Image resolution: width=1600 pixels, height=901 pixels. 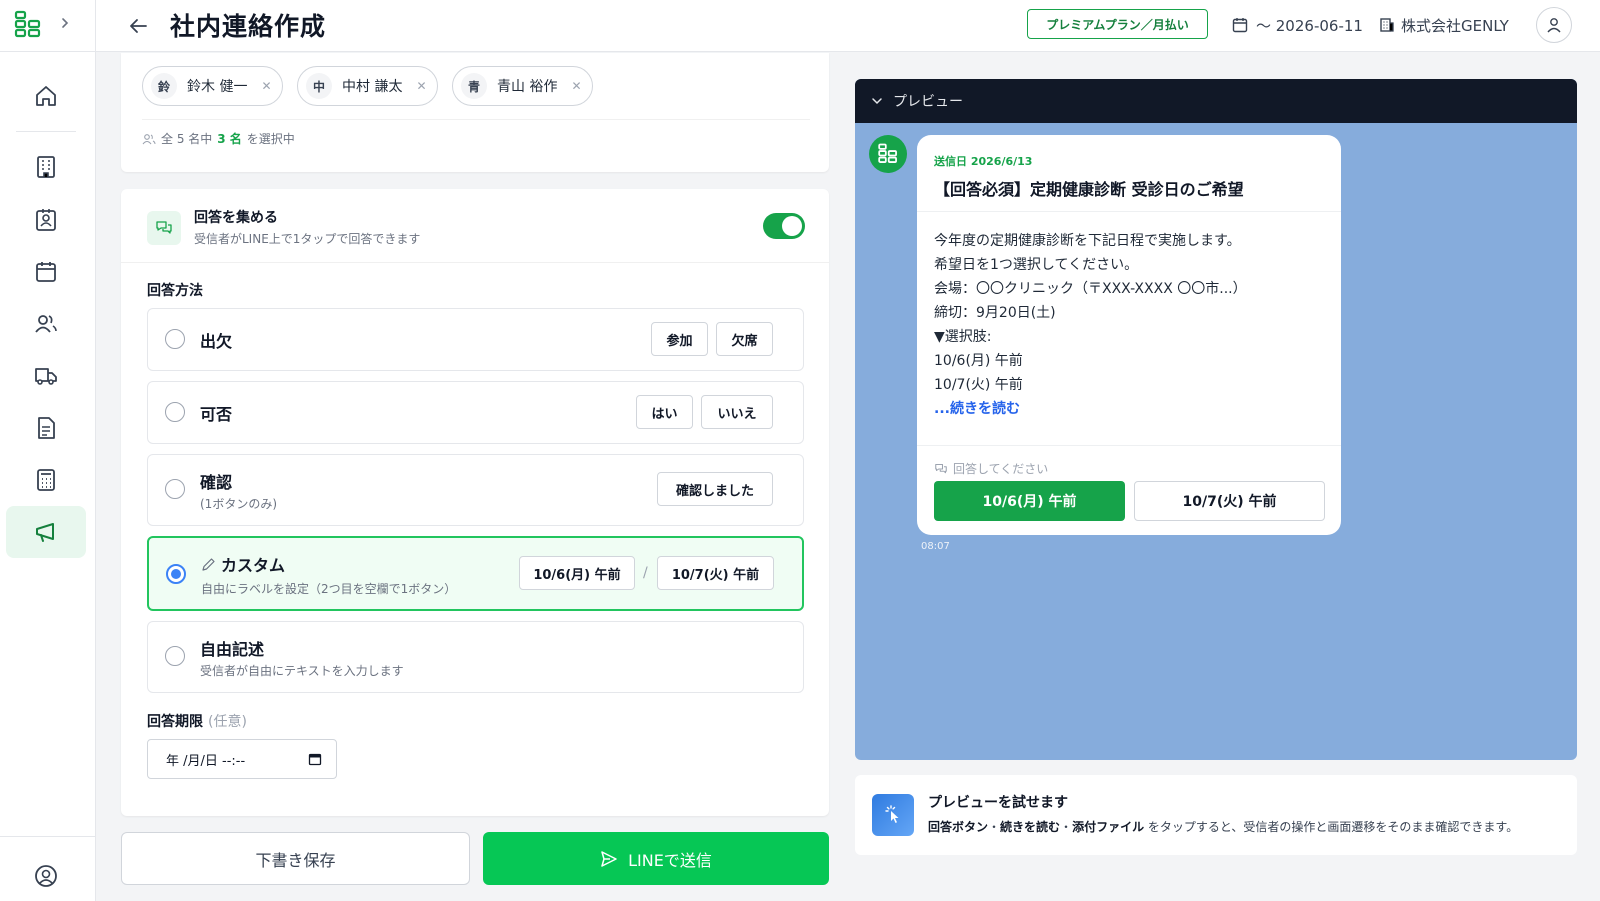 I want to click on response-prompt: 回答してください, so click(x=991, y=468).